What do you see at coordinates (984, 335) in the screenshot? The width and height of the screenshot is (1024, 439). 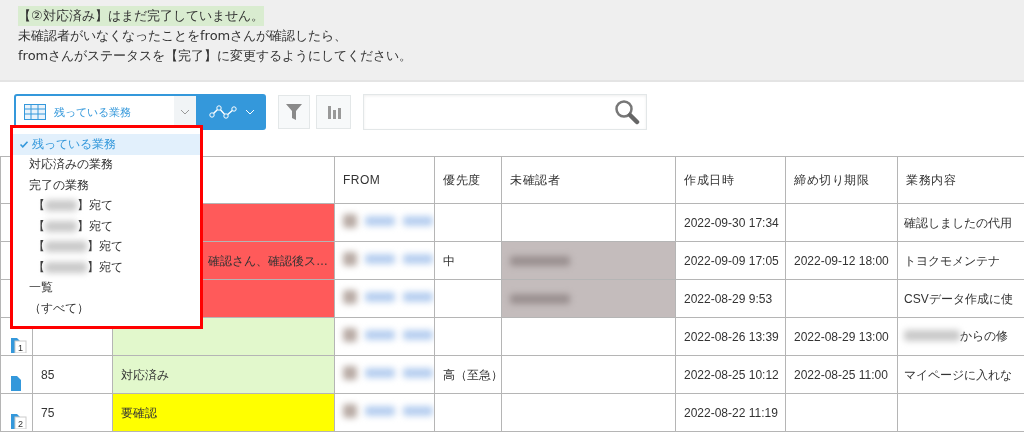 I see `cell-text: からの修` at bounding box center [984, 335].